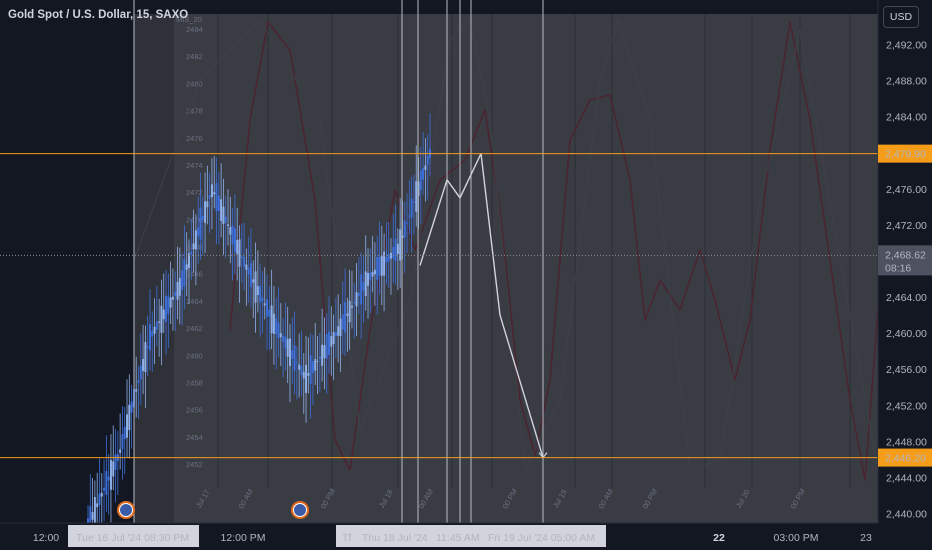 The height and width of the screenshot is (550, 932). Describe the element at coordinates (906, 334) in the screenshot. I see `price-tick-label: 2,460.00` at that location.